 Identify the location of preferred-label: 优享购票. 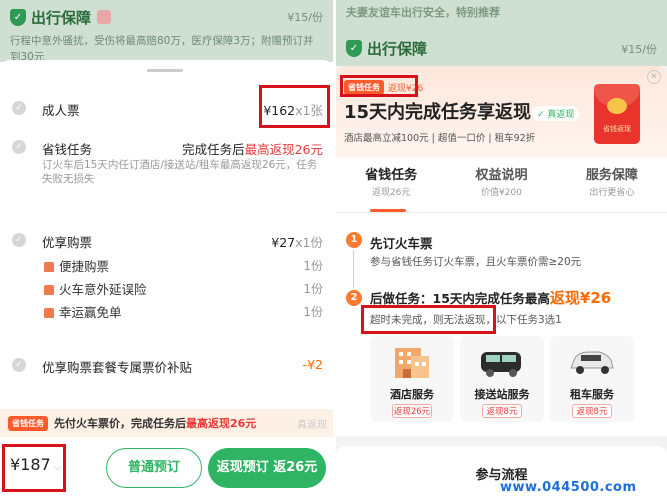
(67, 242).